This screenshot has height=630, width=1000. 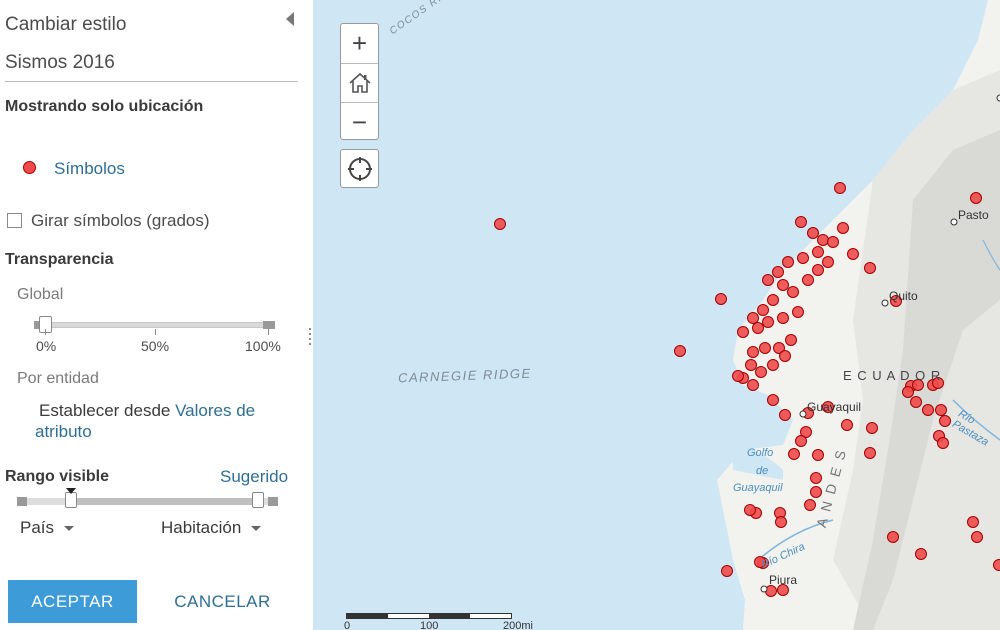 What do you see at coordinates (359, 43) in the screenshot?
I see `zoom-in-button: +` at bounding box center [359, 43].